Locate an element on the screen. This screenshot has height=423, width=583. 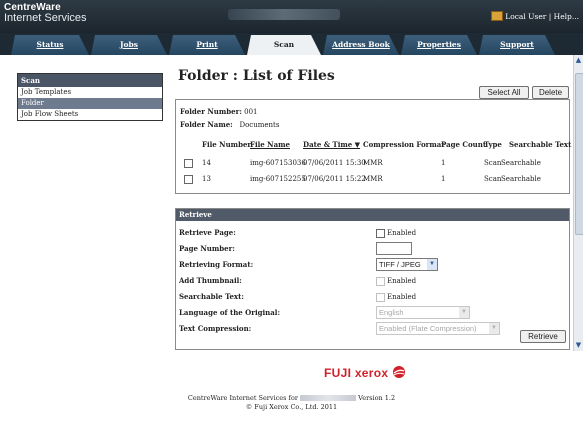
tab-status: Status is located at coordinates (50, 45).